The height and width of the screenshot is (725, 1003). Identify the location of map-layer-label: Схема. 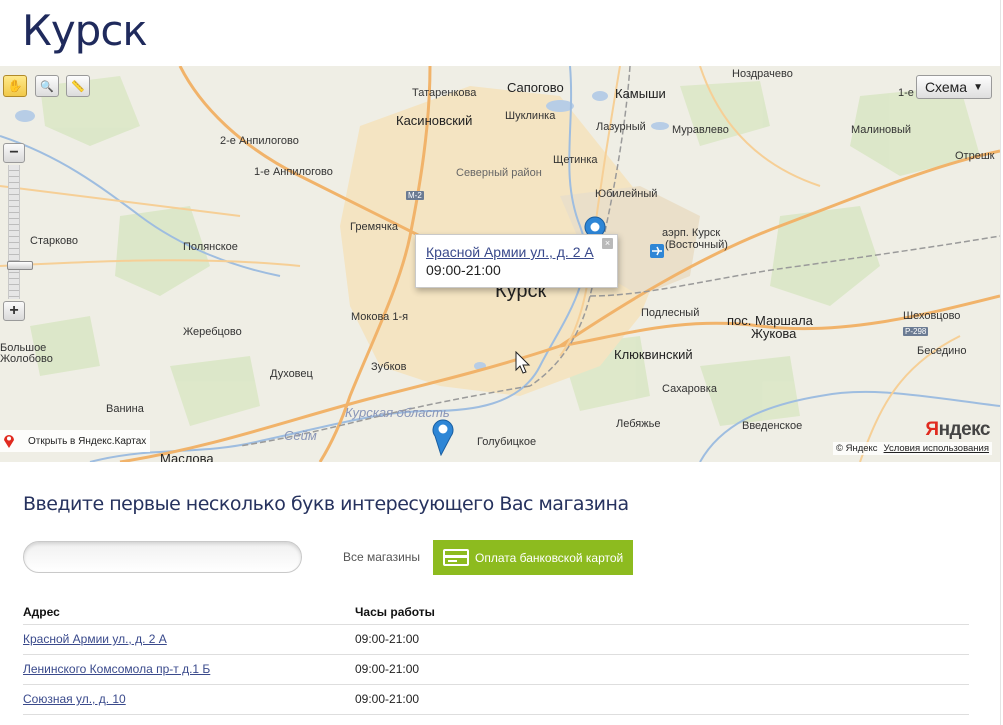
(946, 87).